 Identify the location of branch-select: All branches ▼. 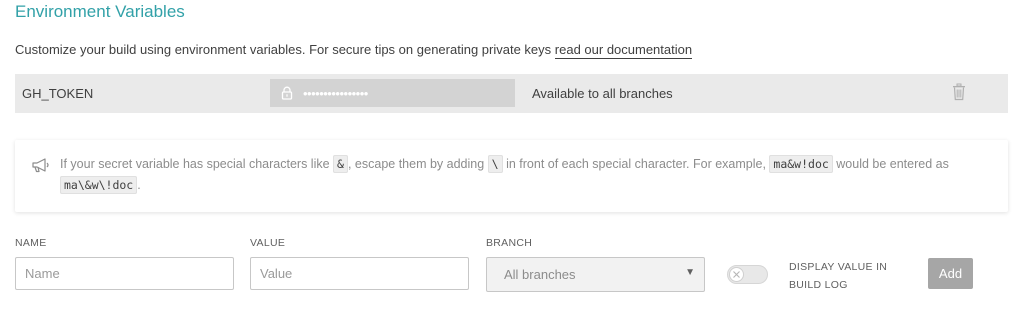
(595, 274).